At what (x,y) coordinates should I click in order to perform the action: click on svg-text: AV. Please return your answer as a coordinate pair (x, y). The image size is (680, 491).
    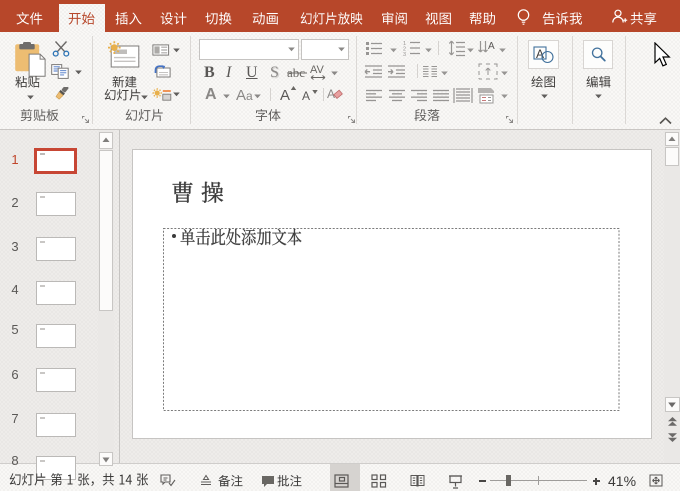
    Looking at the image, I should click on (317, 70).